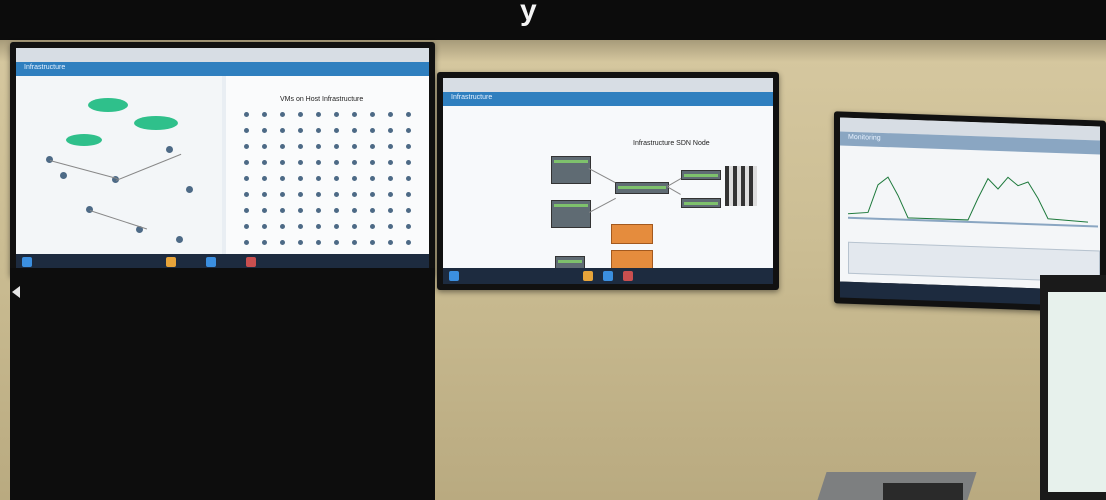 The height and width of the screenshot is (500, 1106). Describe the element at coordinates (118, 220) in the screenshot. I see `topology-link` at that location.